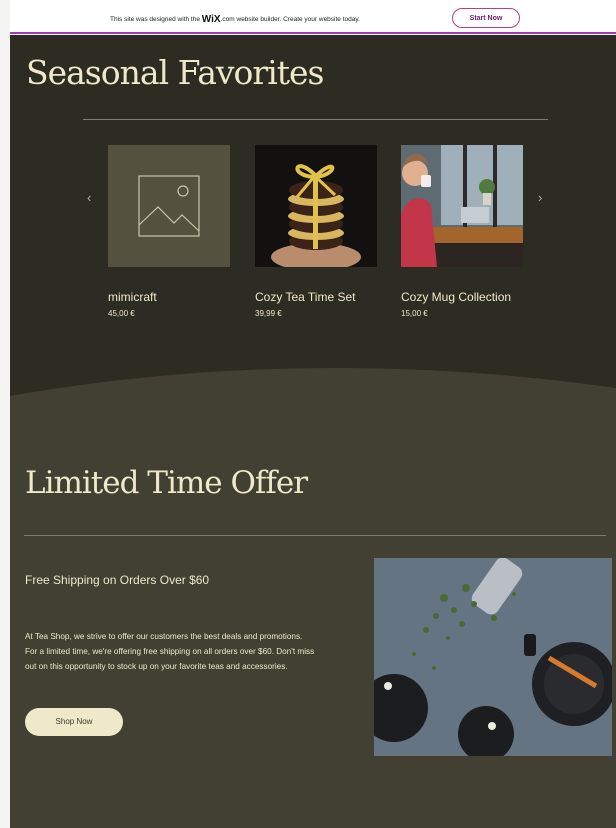 Image resolution: width=616 pixels, height=828 pixels. I want to click on product-card: mimicraft 45,00 €, so click(169, 231).